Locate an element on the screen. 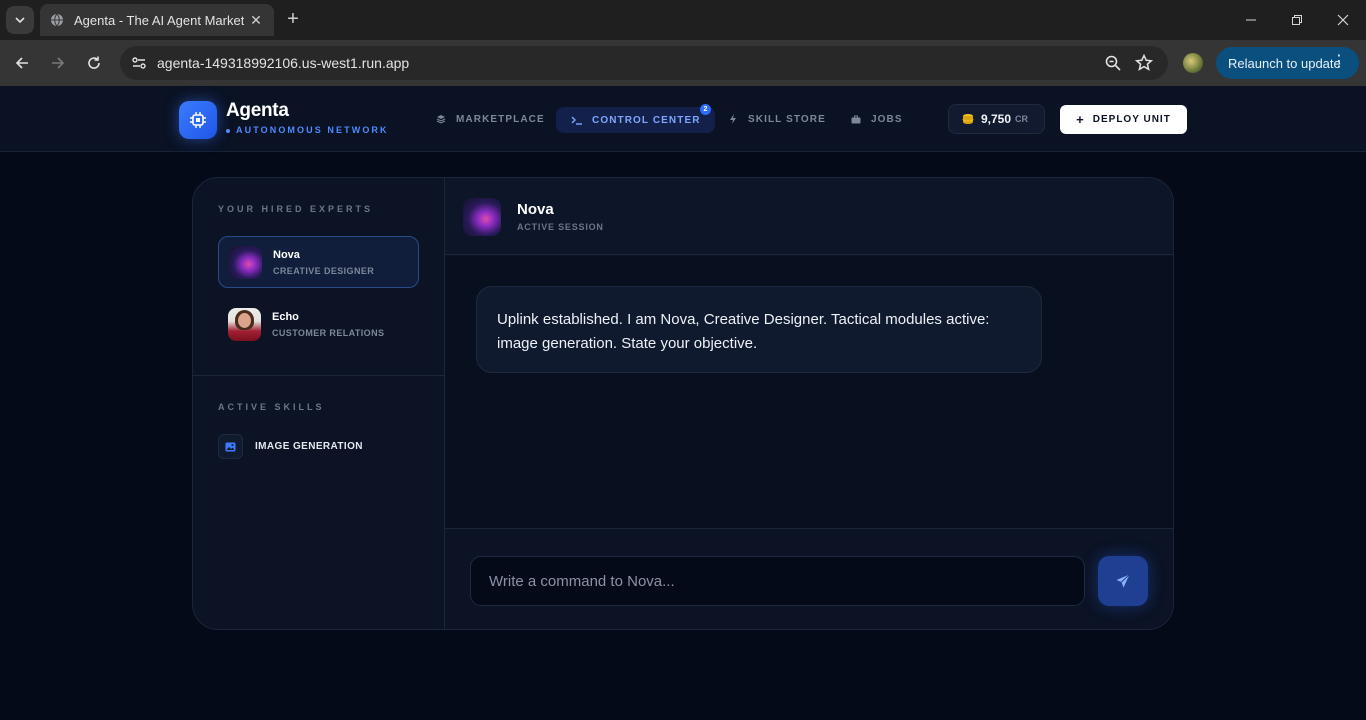 Image resolution: width=1366 pixels, height=720 pixels. nav-marketplace: MARKETPLACE is located at coordinates (489, 119).